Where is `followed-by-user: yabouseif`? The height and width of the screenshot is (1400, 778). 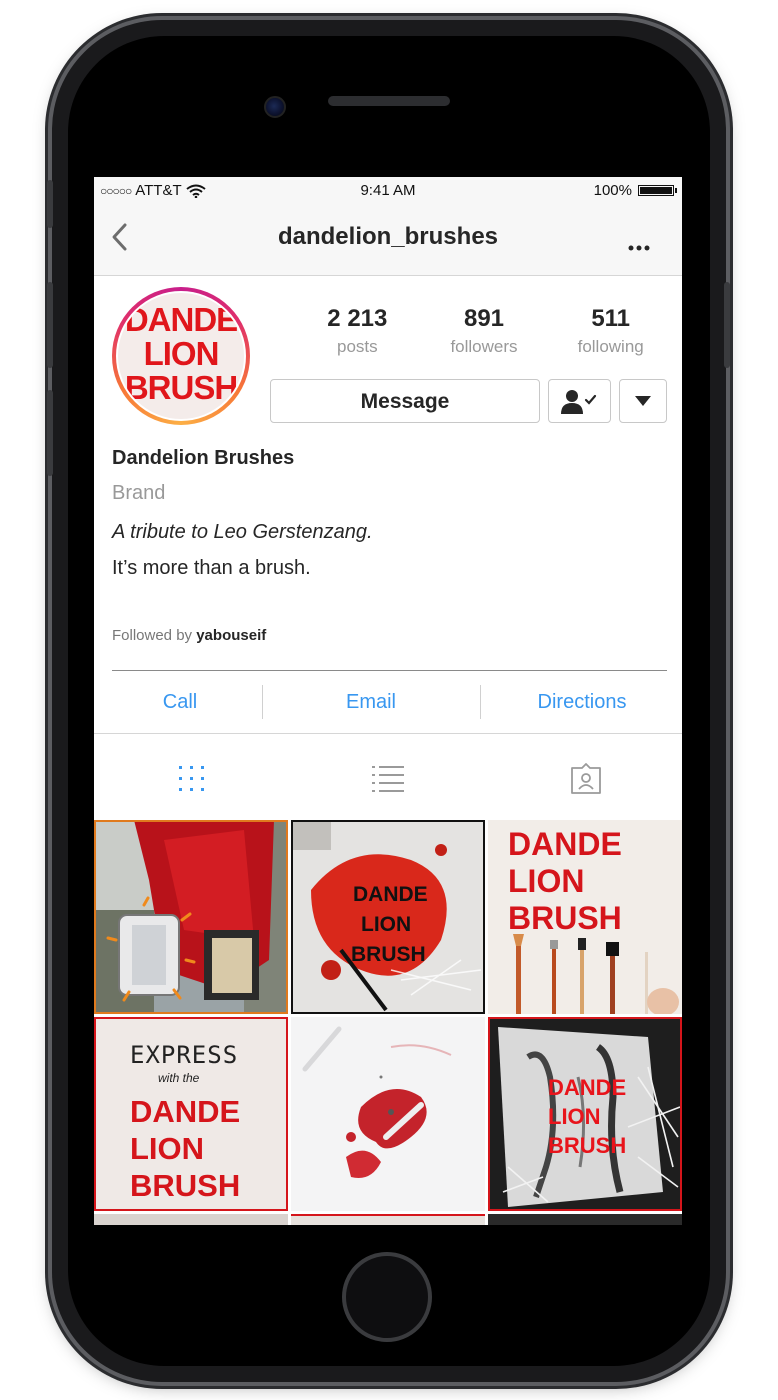 followed-by-user: yabouseif is located at coordinates (231, 635).